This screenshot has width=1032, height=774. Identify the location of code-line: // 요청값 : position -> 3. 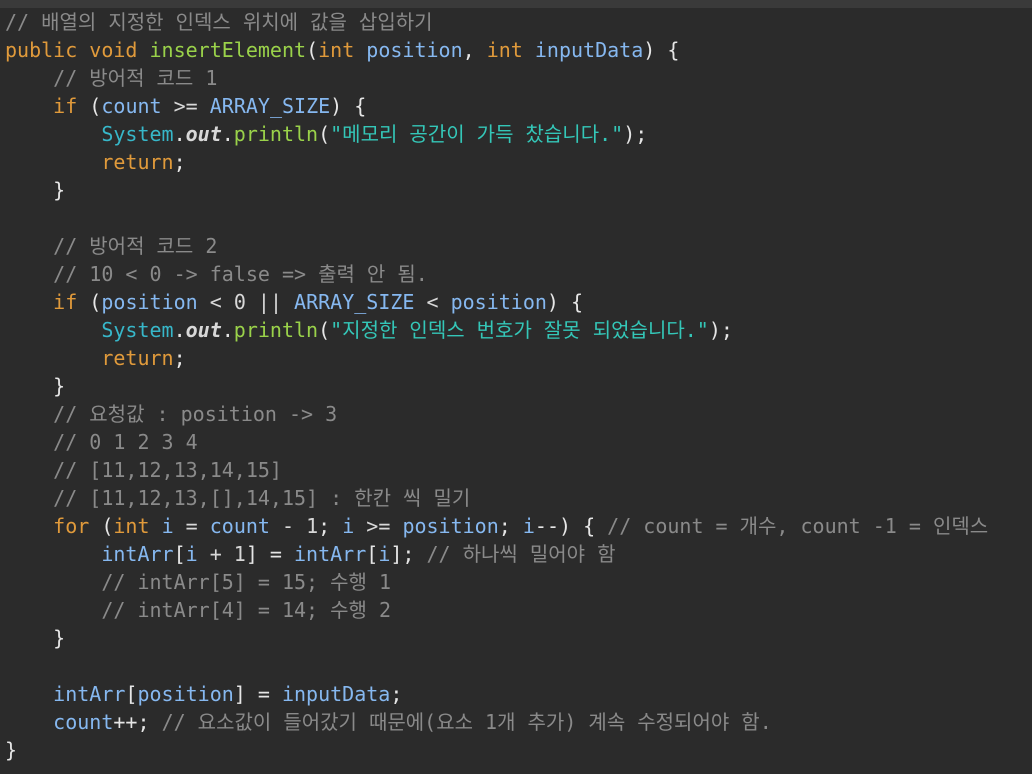
(518, 414).